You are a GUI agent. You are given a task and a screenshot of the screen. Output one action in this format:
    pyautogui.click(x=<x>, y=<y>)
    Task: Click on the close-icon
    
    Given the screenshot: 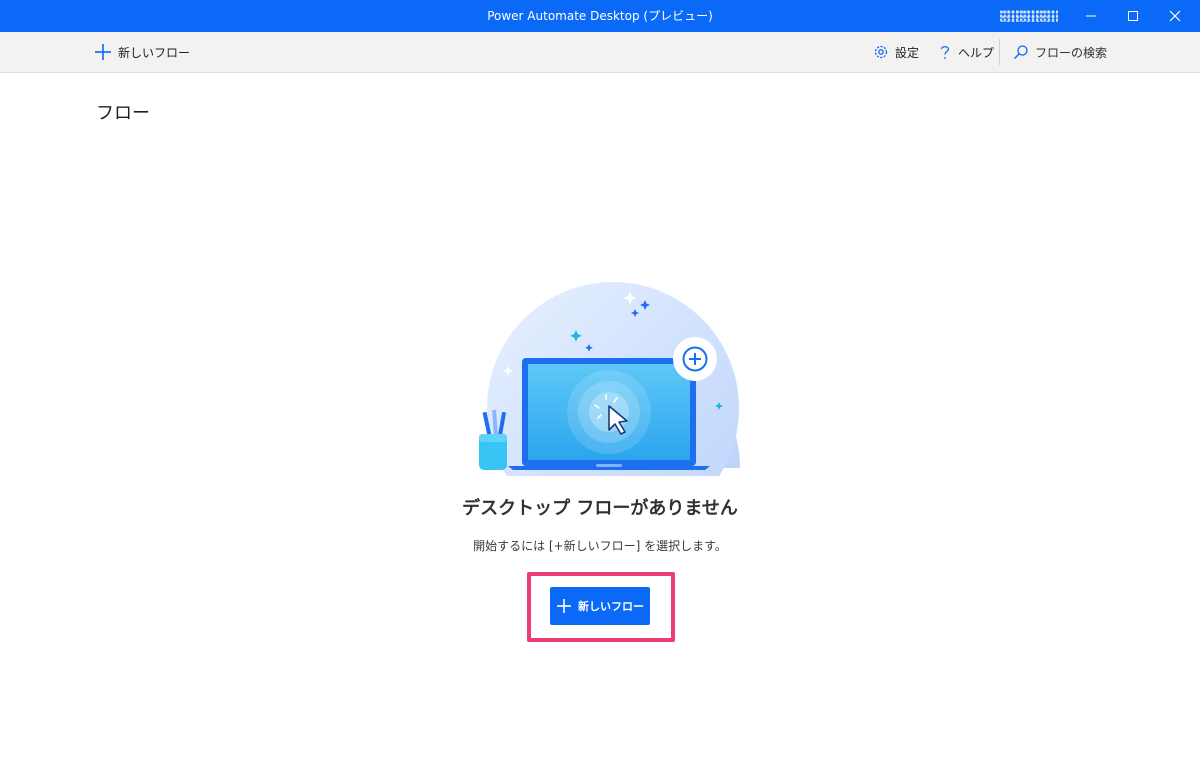 What is the action you would take?
    pyautogui.click(x=1175, y=16)
    